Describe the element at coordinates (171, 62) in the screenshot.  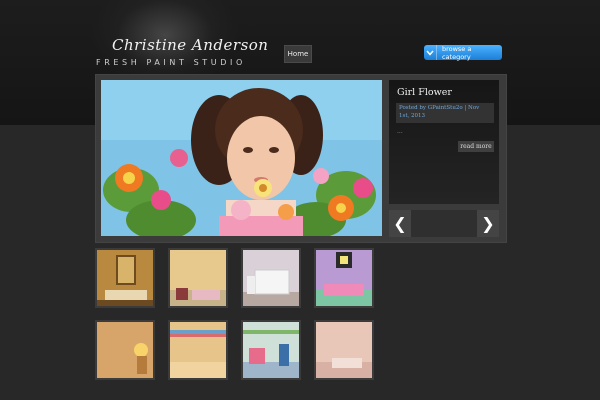
I see `logo-subtitle: FRESH PAINT STUDIO` at that location.